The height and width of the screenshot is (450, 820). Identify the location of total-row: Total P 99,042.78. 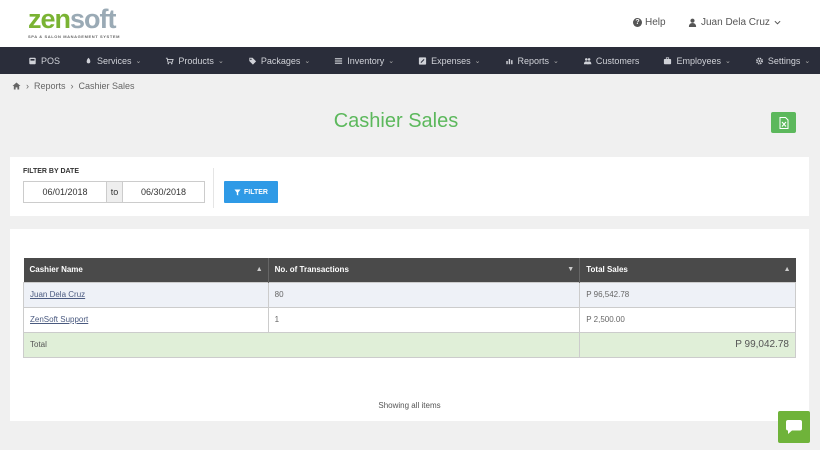
(409, 344).